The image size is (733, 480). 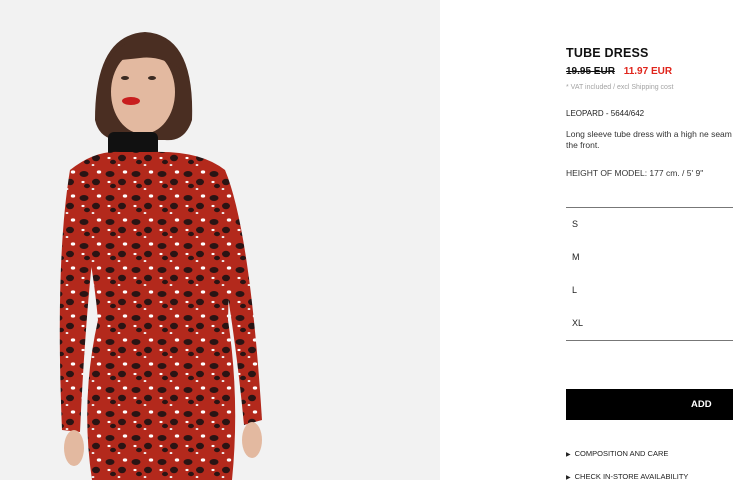 I want to click on composition-care-label: COMPOSITION AND CARE, so click(x=621, y=453).